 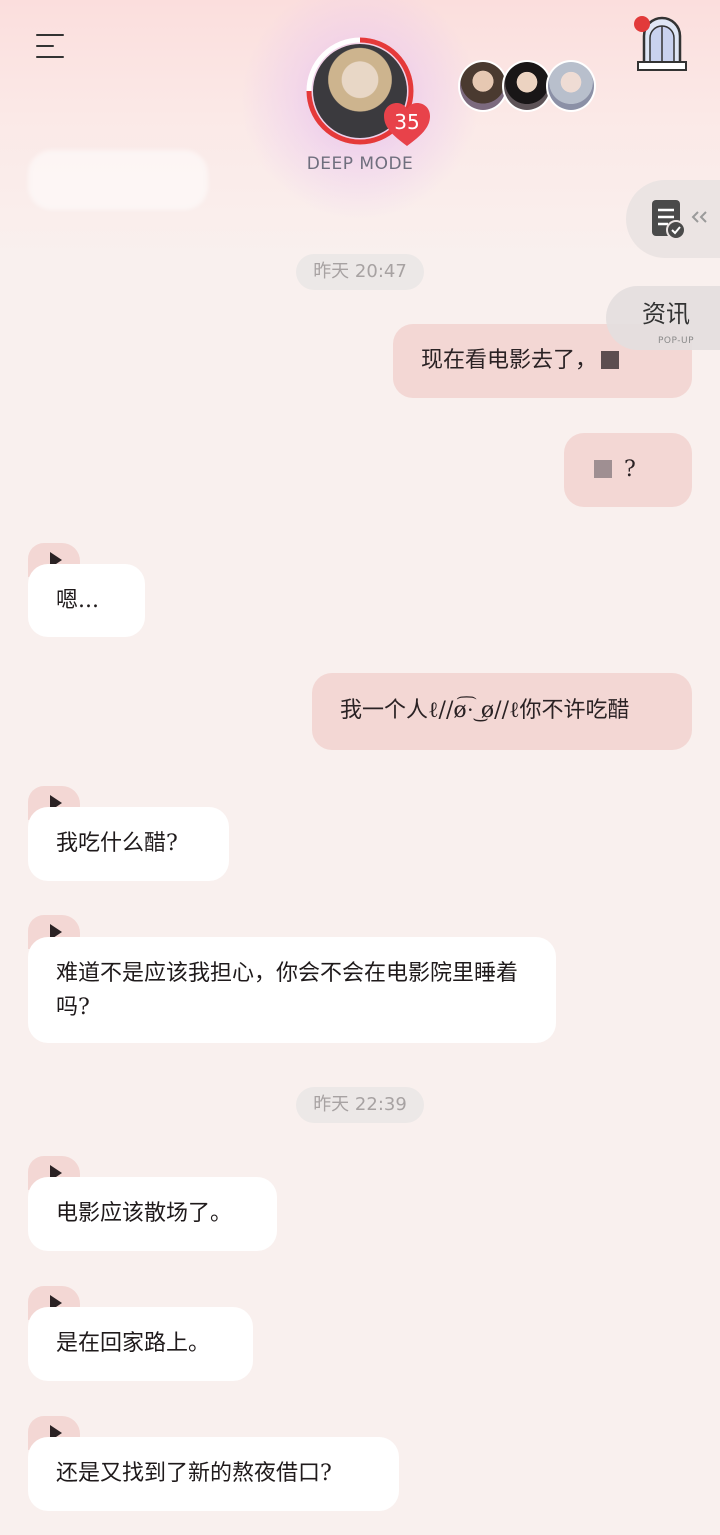 I want to click on character-message: 还是又找到了新的熬夜借口?, so click(x=213, y=1474).